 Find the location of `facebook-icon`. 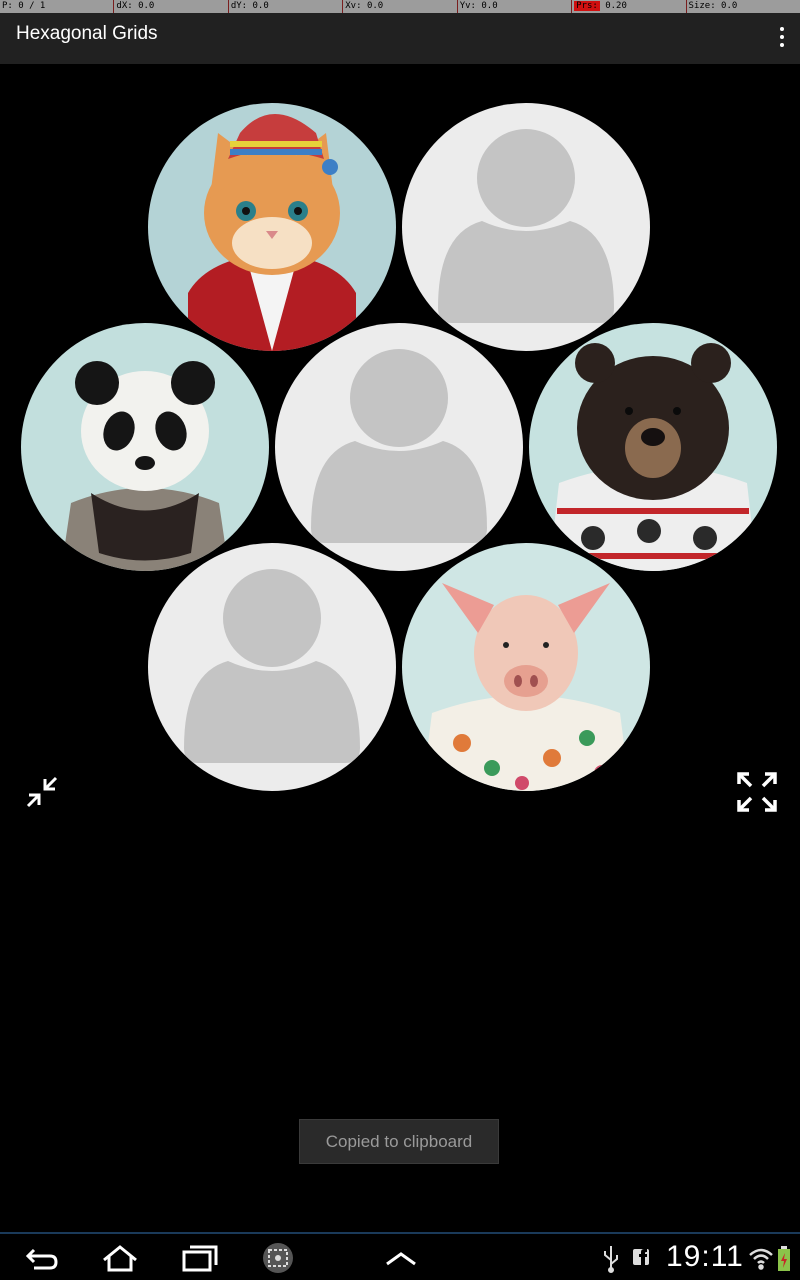

facebook-icon is located at coordinates (641, 1257).